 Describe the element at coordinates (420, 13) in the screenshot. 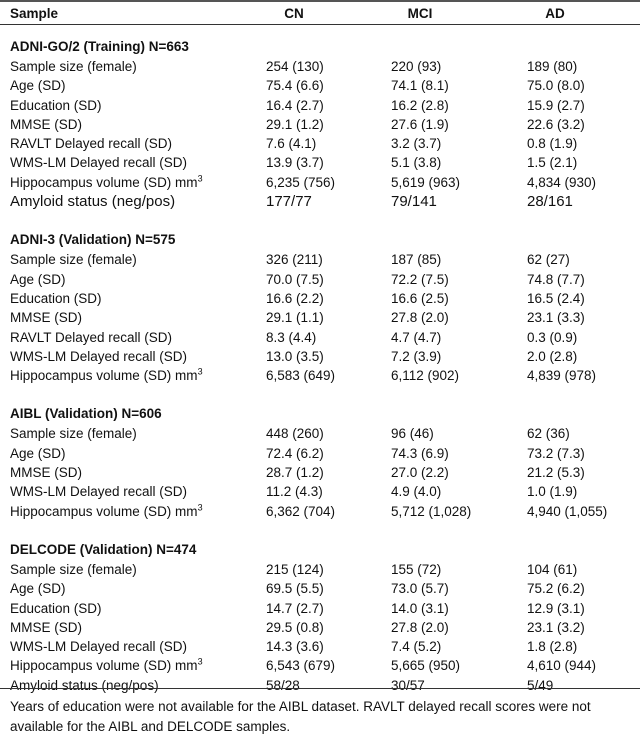

I see `column-header-mci: MCI` at that location.